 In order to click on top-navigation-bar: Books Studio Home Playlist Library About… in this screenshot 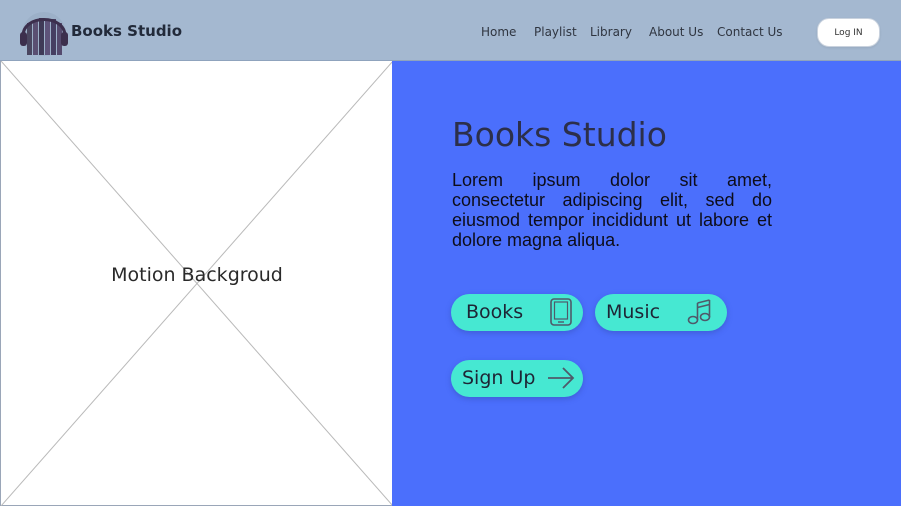, I will do `click(450, 30)`.